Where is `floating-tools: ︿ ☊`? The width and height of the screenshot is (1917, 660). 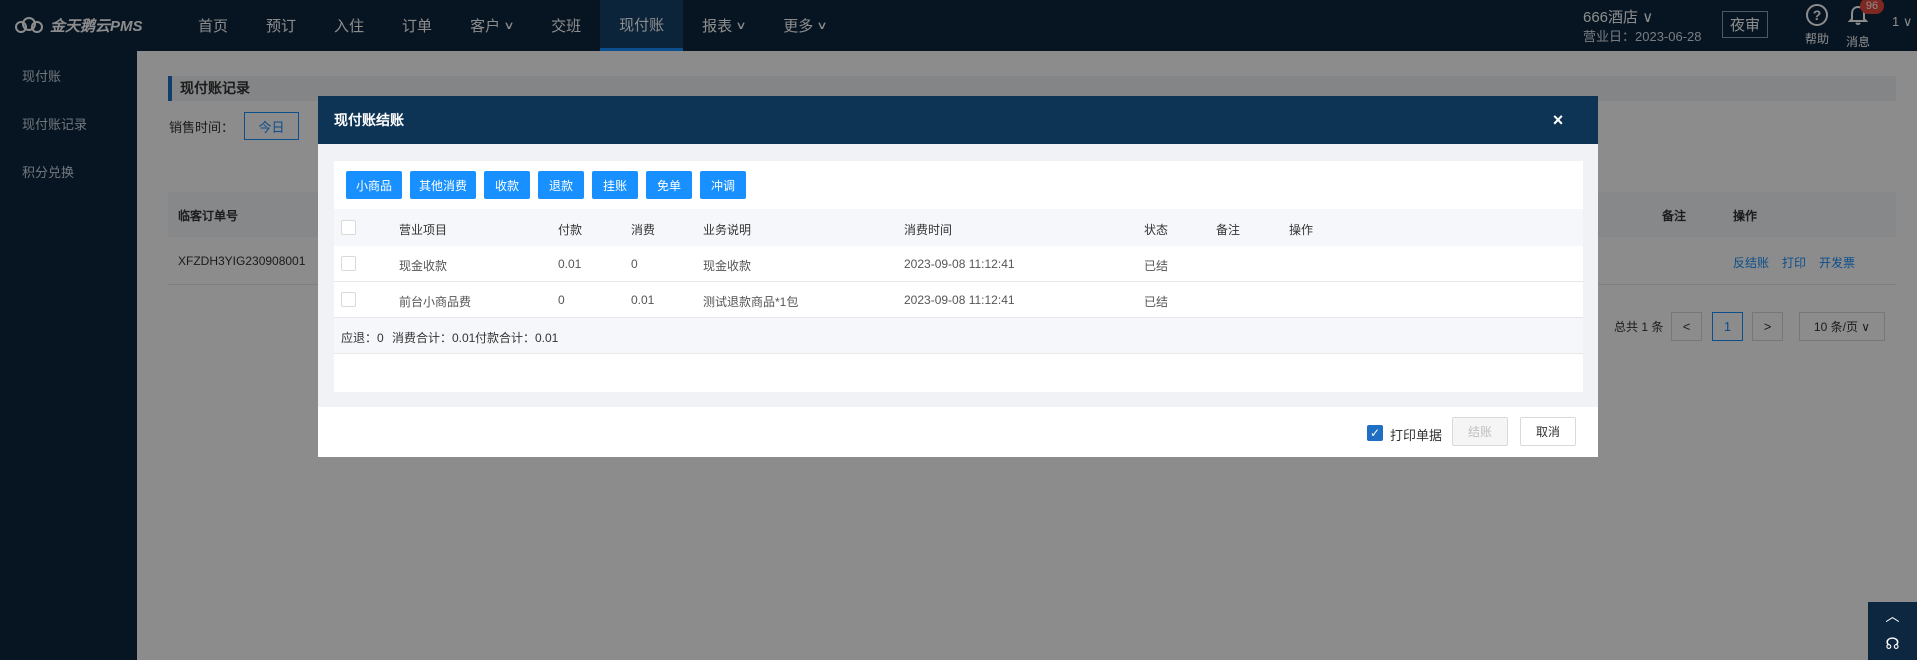 floating-tools: ︿ ☊ is located at coordinates (1892, 631).